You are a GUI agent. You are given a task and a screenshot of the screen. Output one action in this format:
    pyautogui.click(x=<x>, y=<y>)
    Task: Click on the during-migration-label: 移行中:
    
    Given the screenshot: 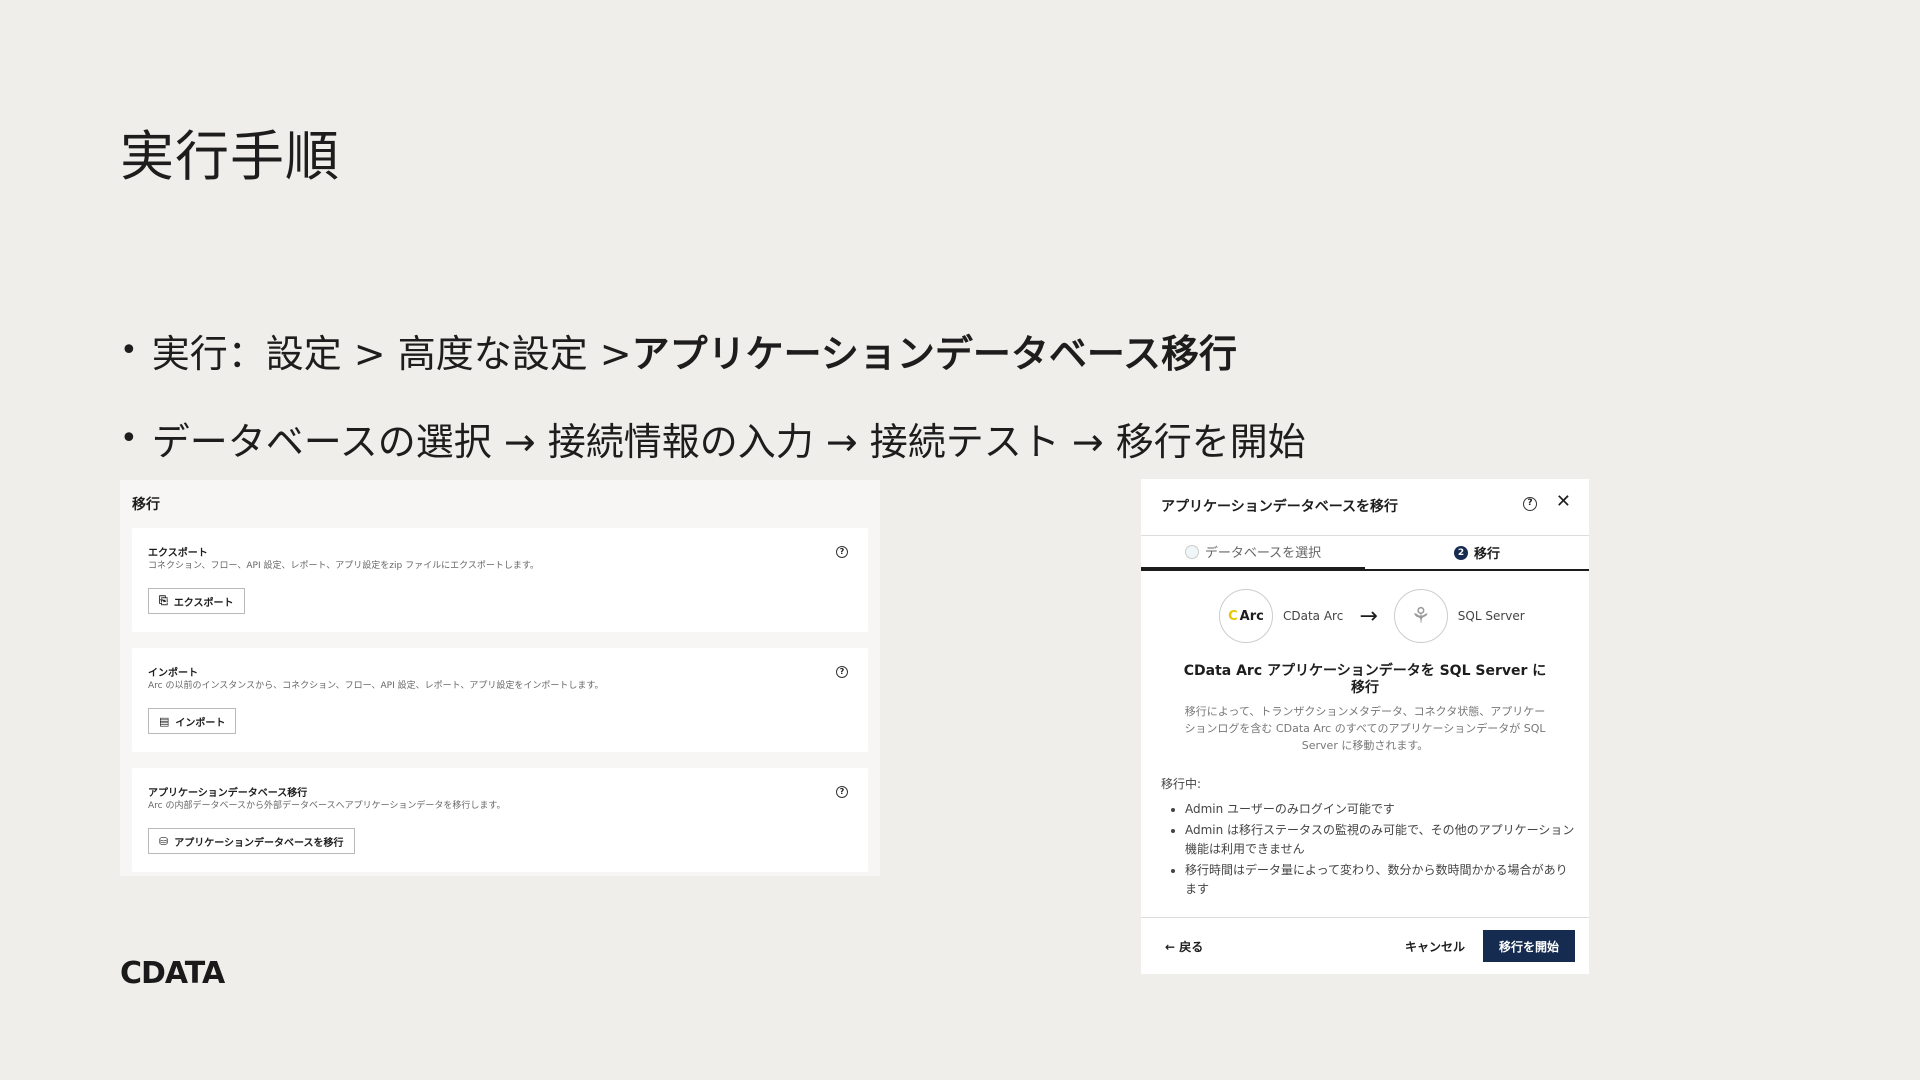 What is the action you would take?
    pyautogui.click(x=1181, y=784)
    